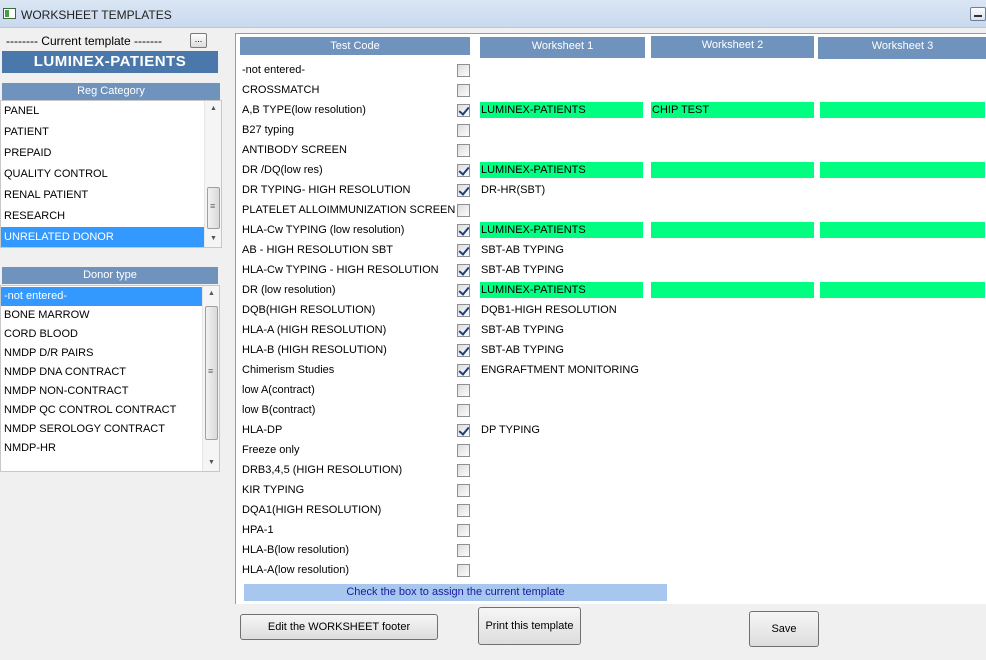 The height and width of the screenshot is (660, 986). Describe the element at coordinates (102, 111) in the screenshot. I see `reg-category-item: PANEL` at that location.